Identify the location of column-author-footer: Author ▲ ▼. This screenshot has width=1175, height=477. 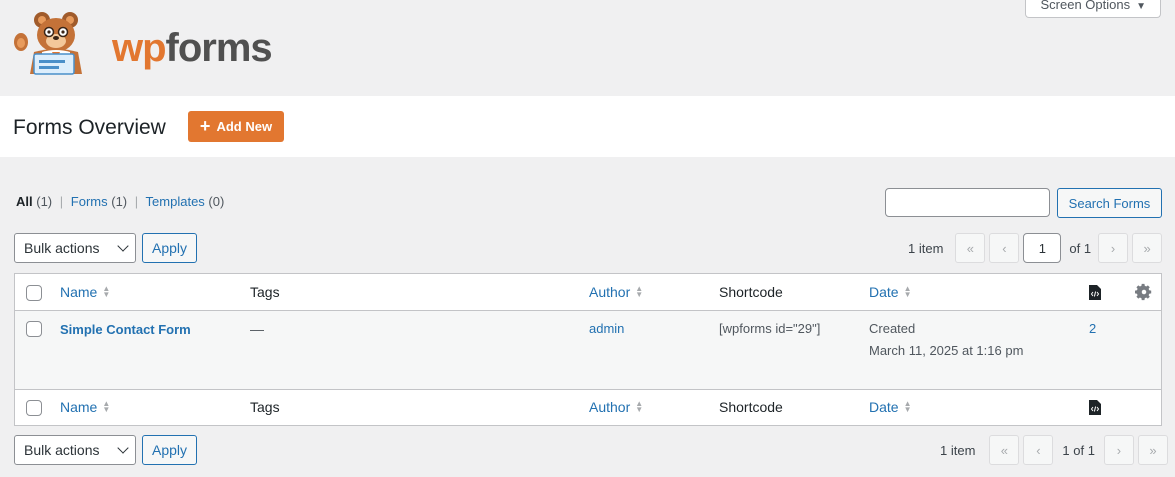
(616, 407).